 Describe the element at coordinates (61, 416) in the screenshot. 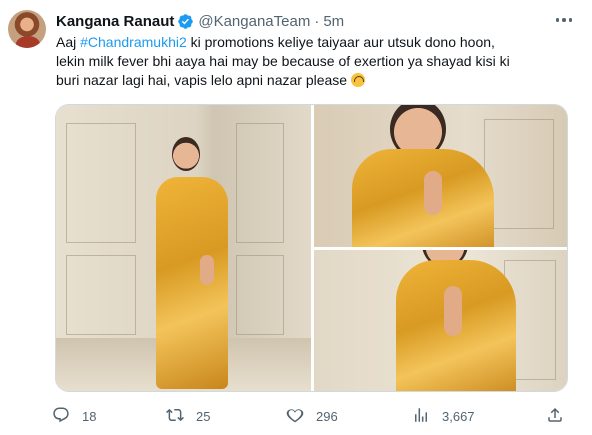

I see `reply-icon` at that location.